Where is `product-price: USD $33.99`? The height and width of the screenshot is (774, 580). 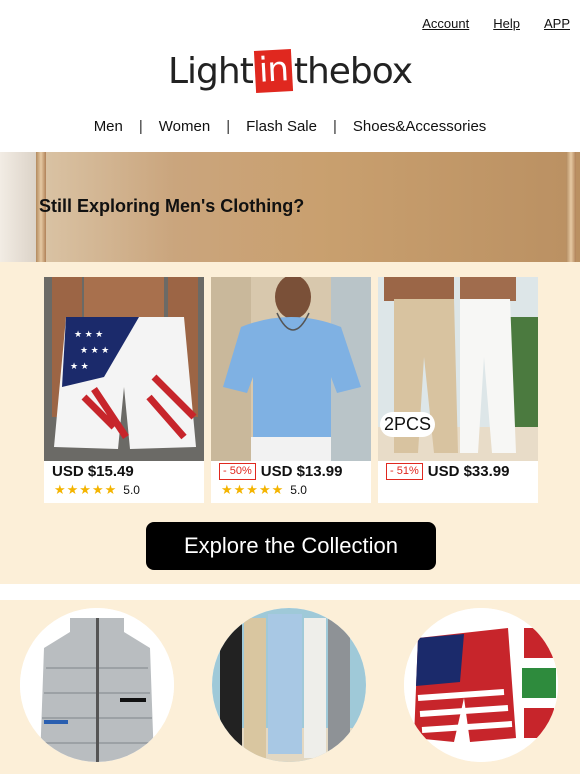
product-price: USD $33.99 is located at coordinates (468, 471).